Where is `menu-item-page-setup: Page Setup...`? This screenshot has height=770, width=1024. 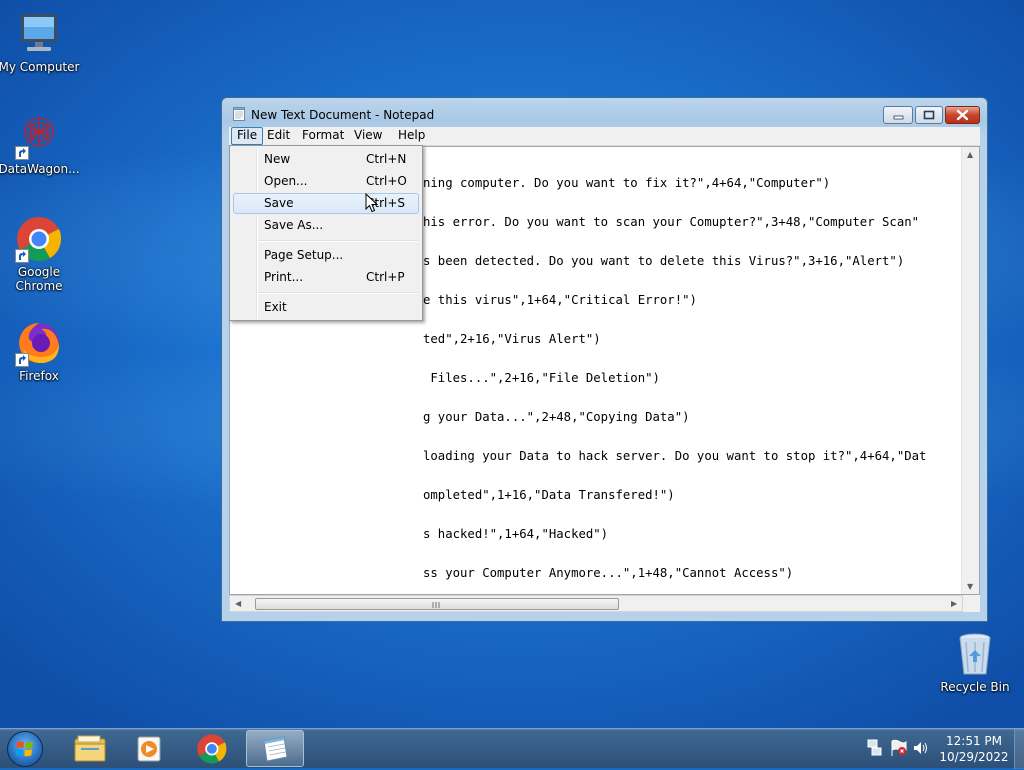
menu-item-page-setup: Page Setup... is located at coordinates (326, 255).